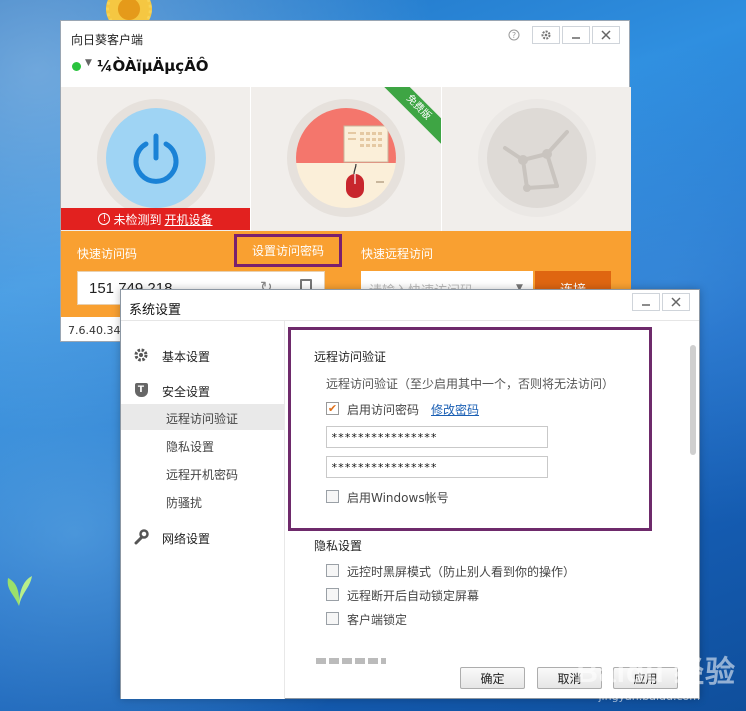 The height and width of the screenshot is (711, 746). I want to click on settings-sidebar: 基本设置 T 安全设置 远程访问验证 隐私设置 远程开机密码 防骚扰 网络设置, so click(203, 510).